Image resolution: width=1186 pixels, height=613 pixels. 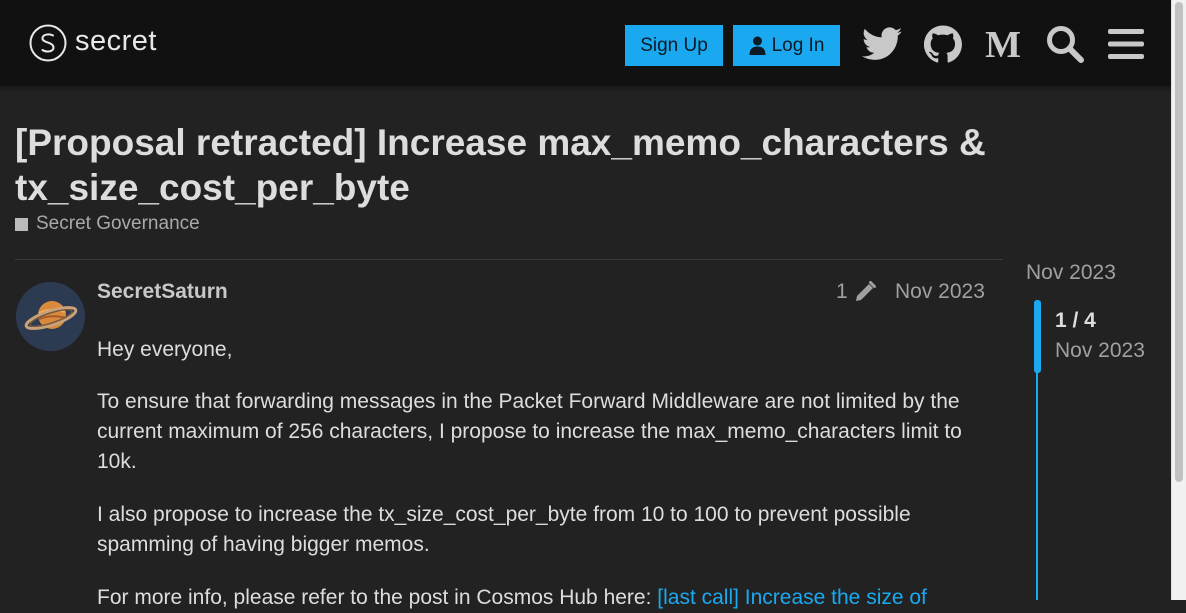 I want to click on avatar, so click(x=50, y=316).